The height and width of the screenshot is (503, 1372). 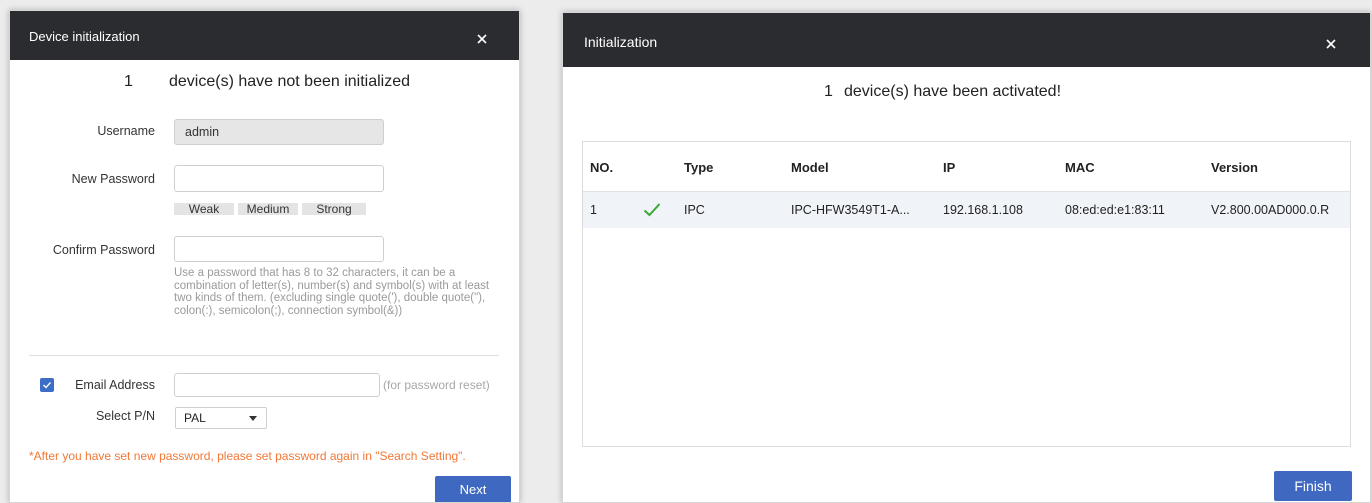 What do you see at coordinates (810, 167) in the screenshot?
I see `column-header-model: Model` at bounding box center [810, 167].